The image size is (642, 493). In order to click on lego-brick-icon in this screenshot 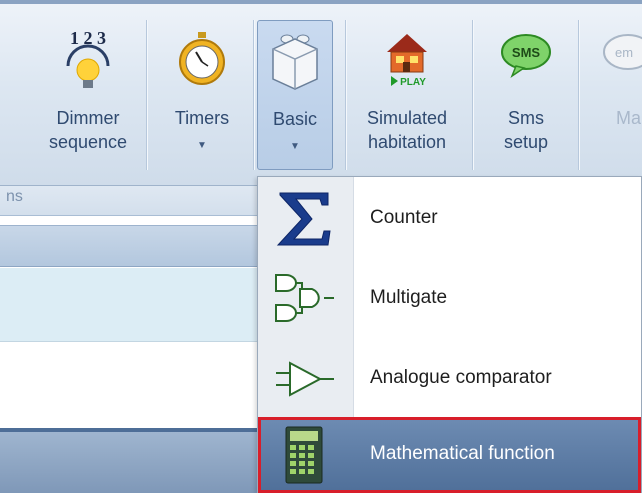, I will do `click(295, 62)`.